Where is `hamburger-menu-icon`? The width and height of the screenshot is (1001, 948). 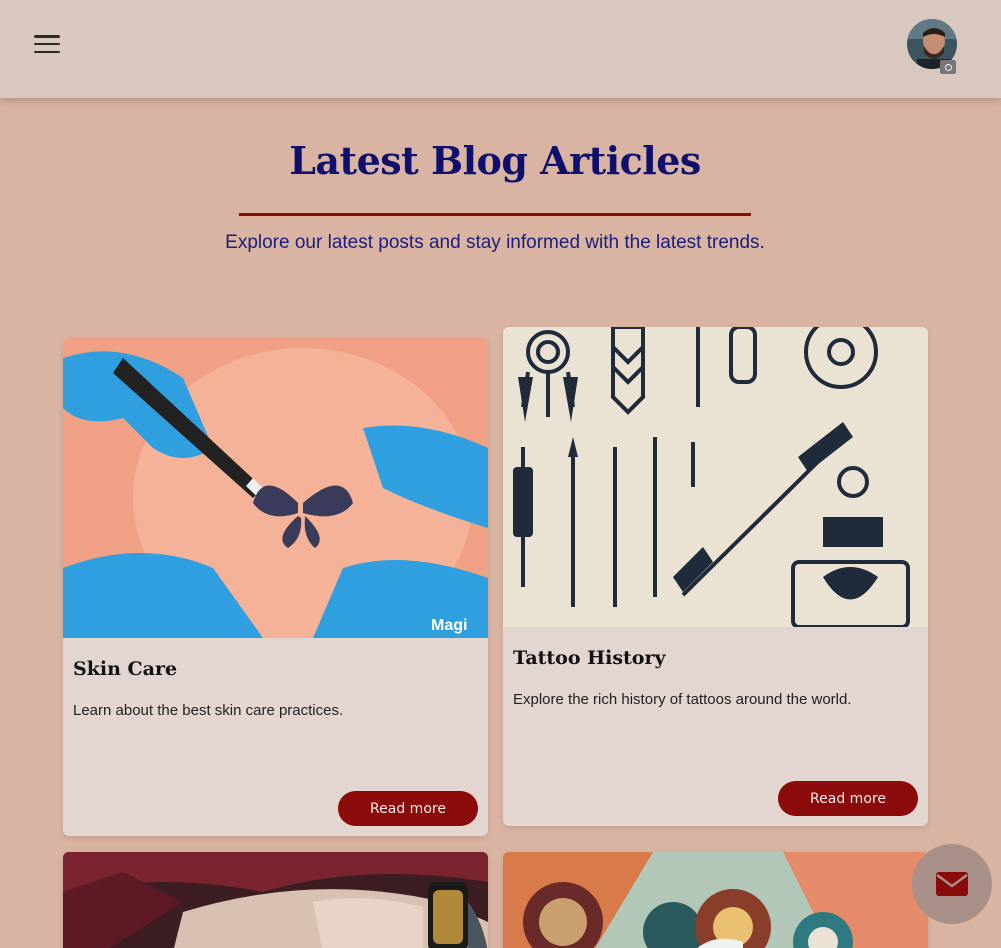
hamburger-menu-icon is located at coordinates (47, 44).